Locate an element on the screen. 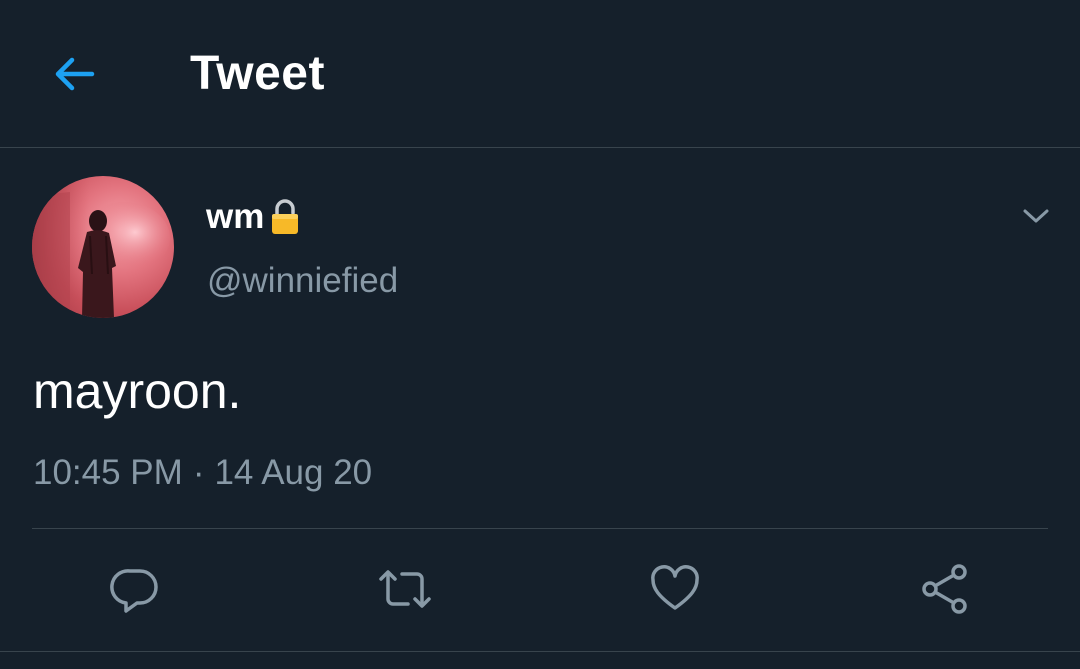 The width and height of the screenshot is (1080, 669). tweet-timestamp: 10:45 PM · 14 Aug 20 is located at coordinates (202, 473).